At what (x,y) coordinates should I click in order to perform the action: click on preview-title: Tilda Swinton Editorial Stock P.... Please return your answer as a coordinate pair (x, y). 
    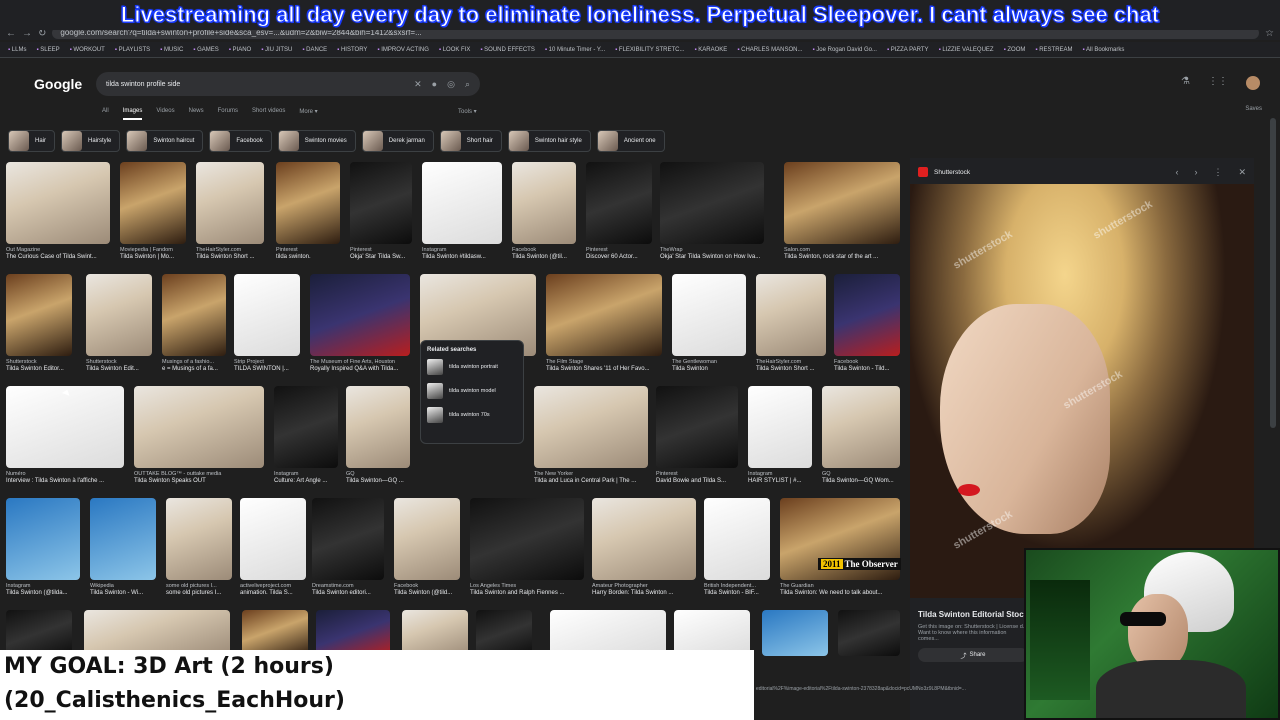
    Looking at the image, I should click on (979, 614).